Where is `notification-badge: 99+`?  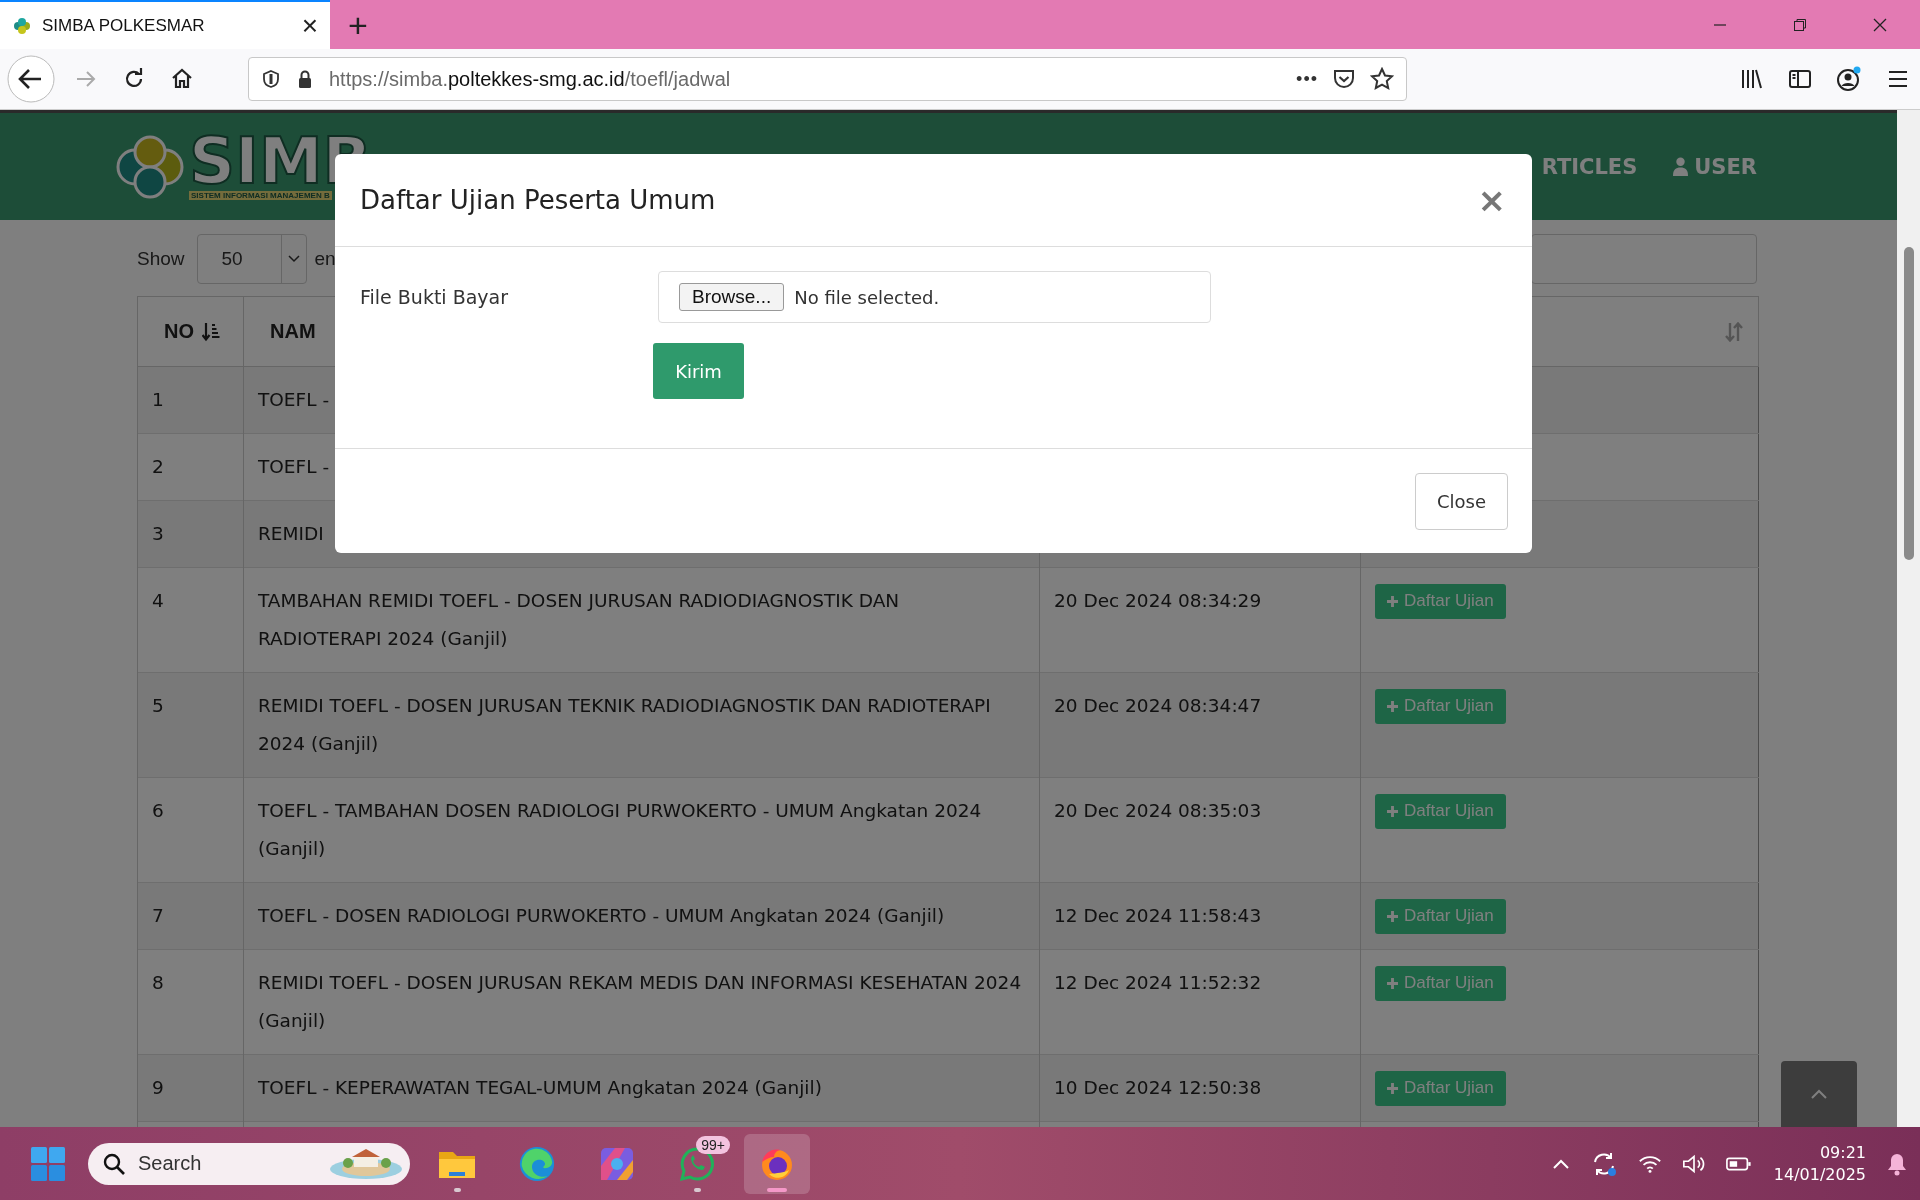 notification-badge: 99+ is located at coordinates (713, 1144).